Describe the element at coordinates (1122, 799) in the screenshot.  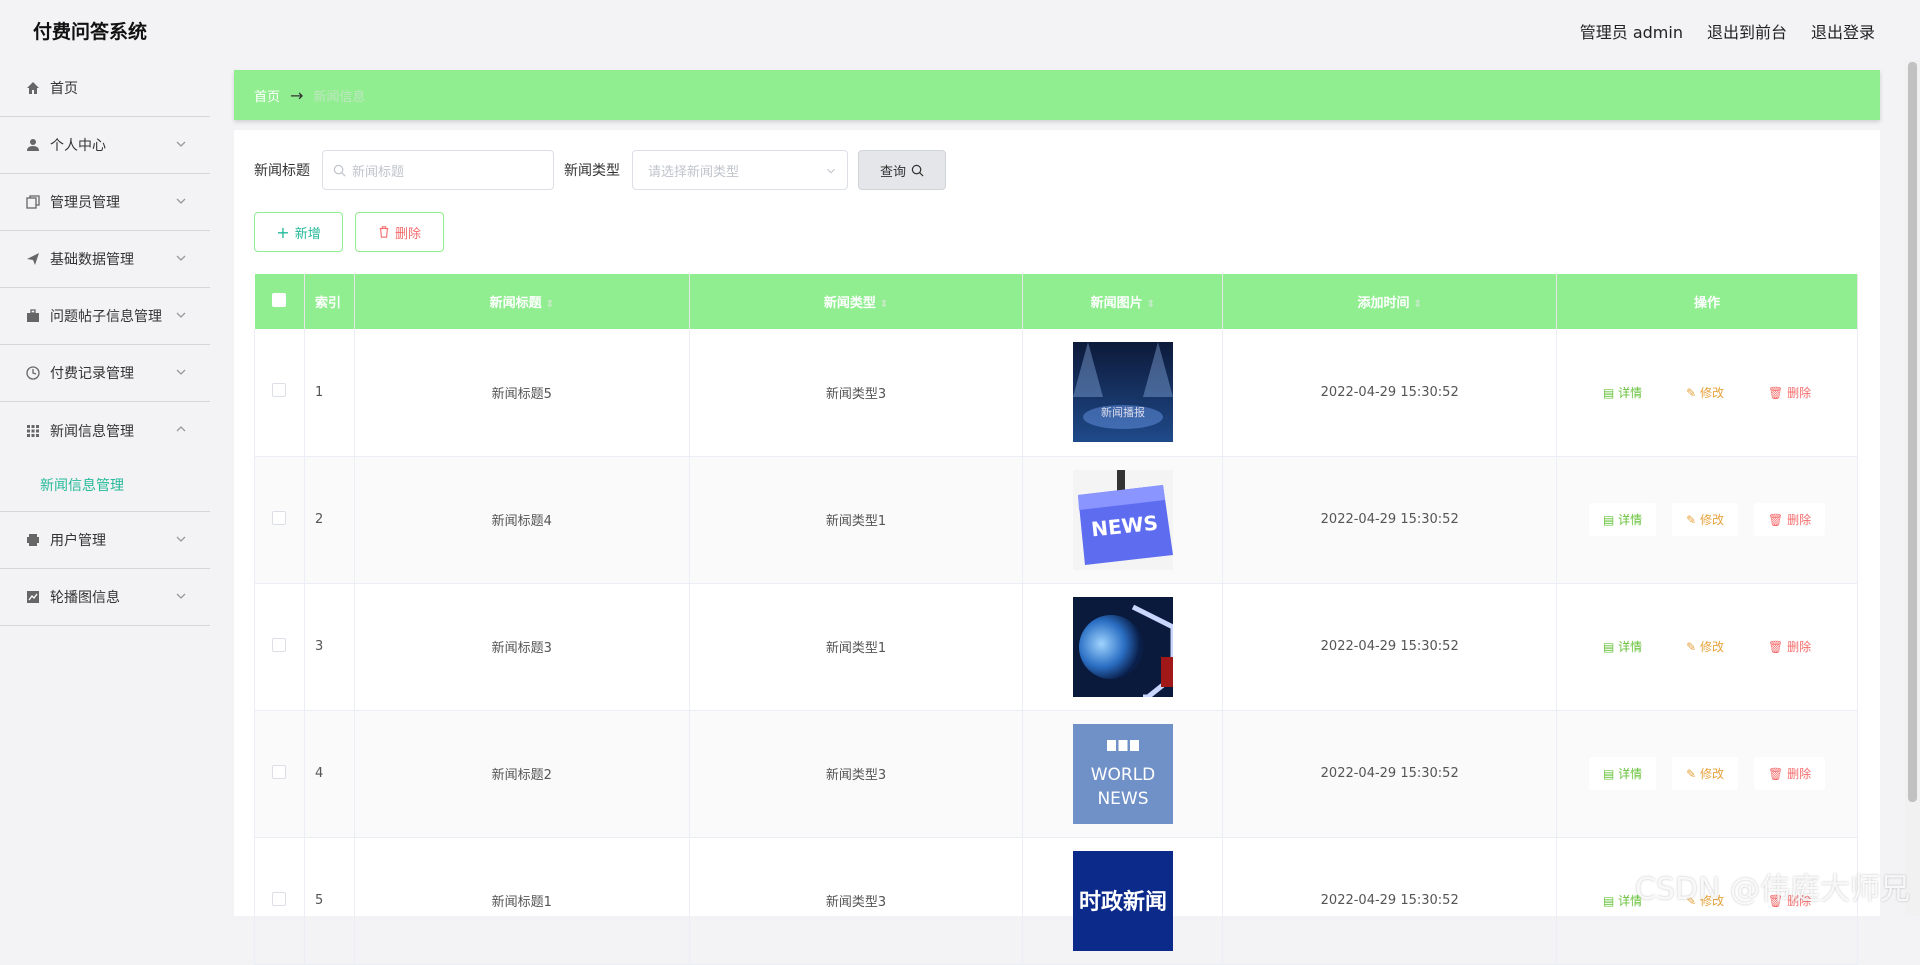
I see `svg-text: NEWS` at that location.